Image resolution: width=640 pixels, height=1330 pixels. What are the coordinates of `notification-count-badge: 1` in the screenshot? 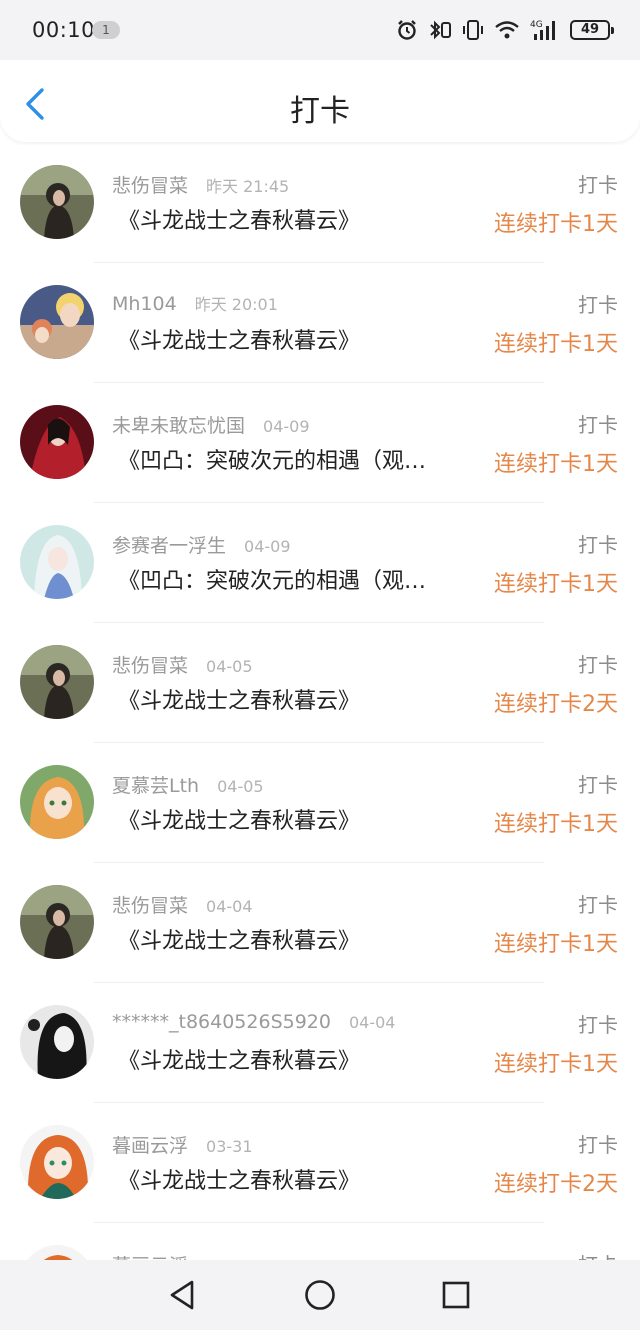 It's located at (106, 30).